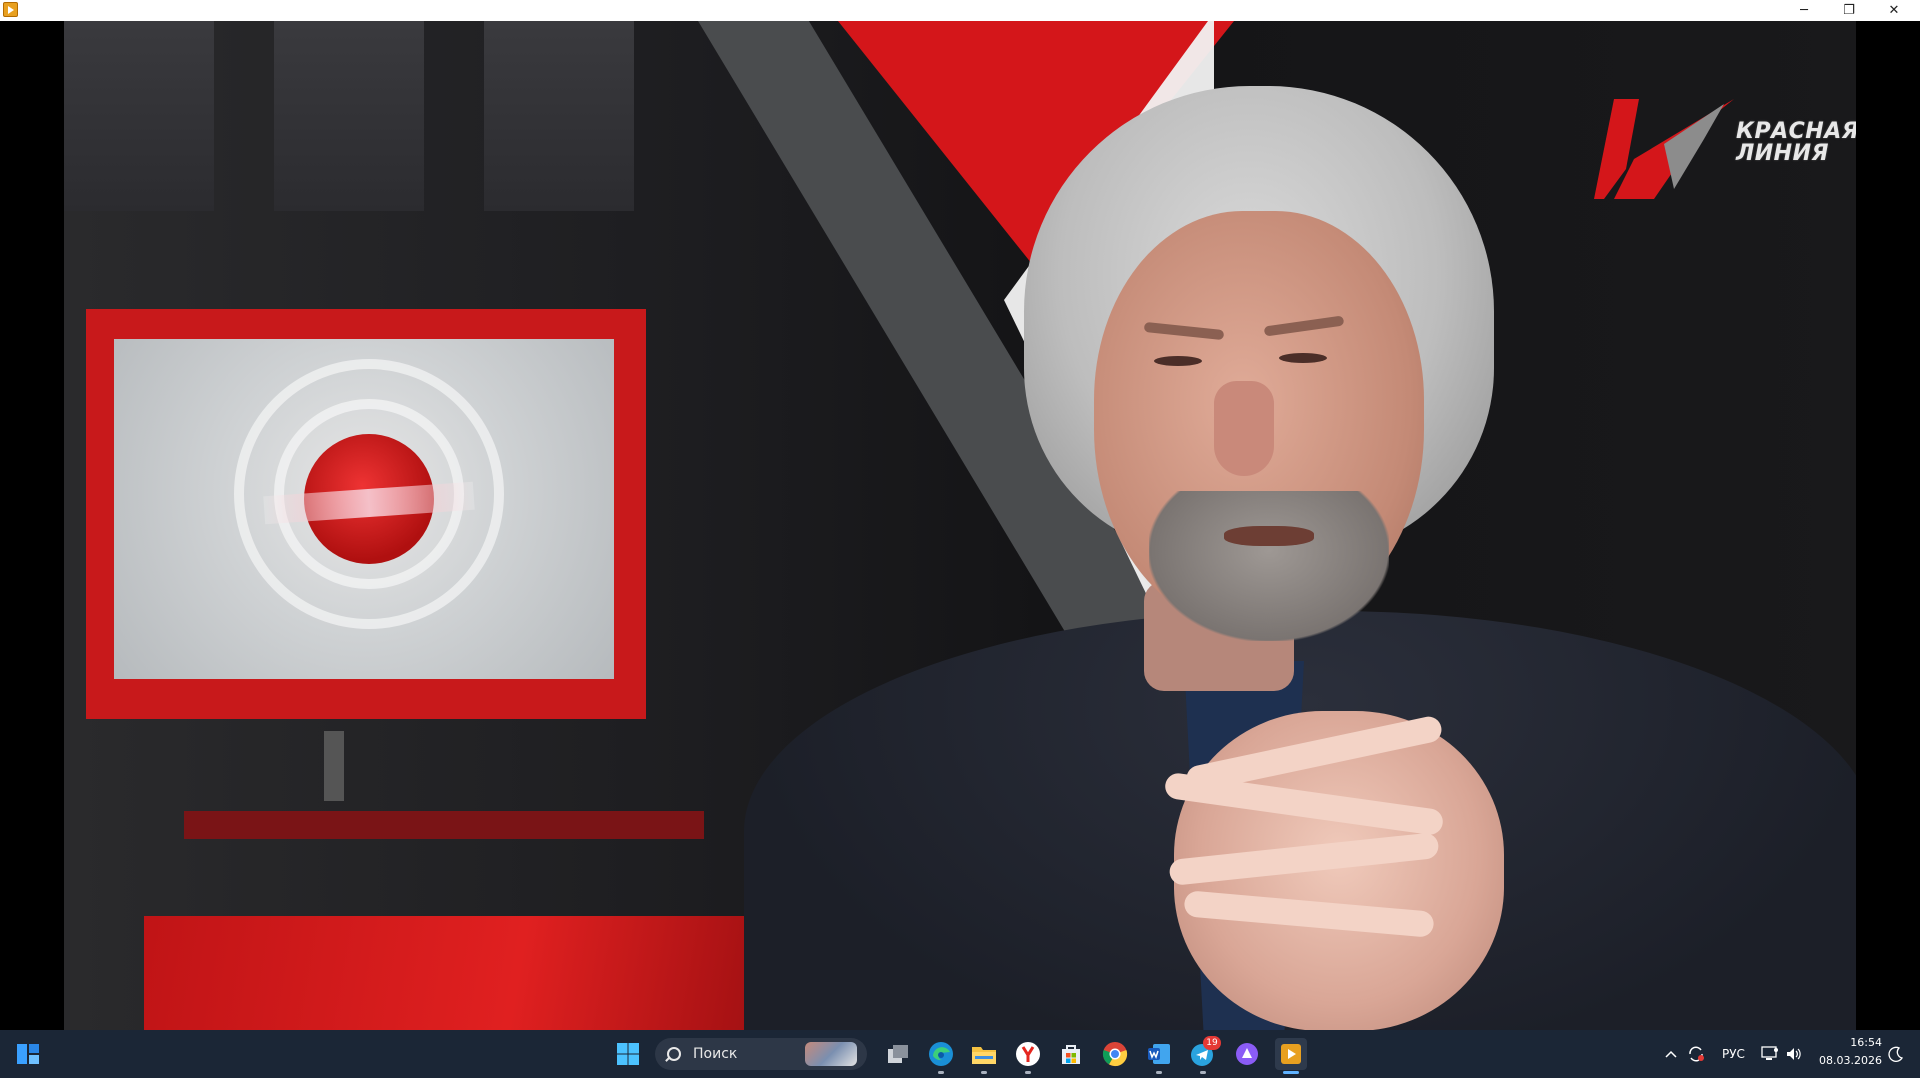 The height and width of the screenshot is (1078, 1920). I want to click on network-icon, so click(1769, 1053).